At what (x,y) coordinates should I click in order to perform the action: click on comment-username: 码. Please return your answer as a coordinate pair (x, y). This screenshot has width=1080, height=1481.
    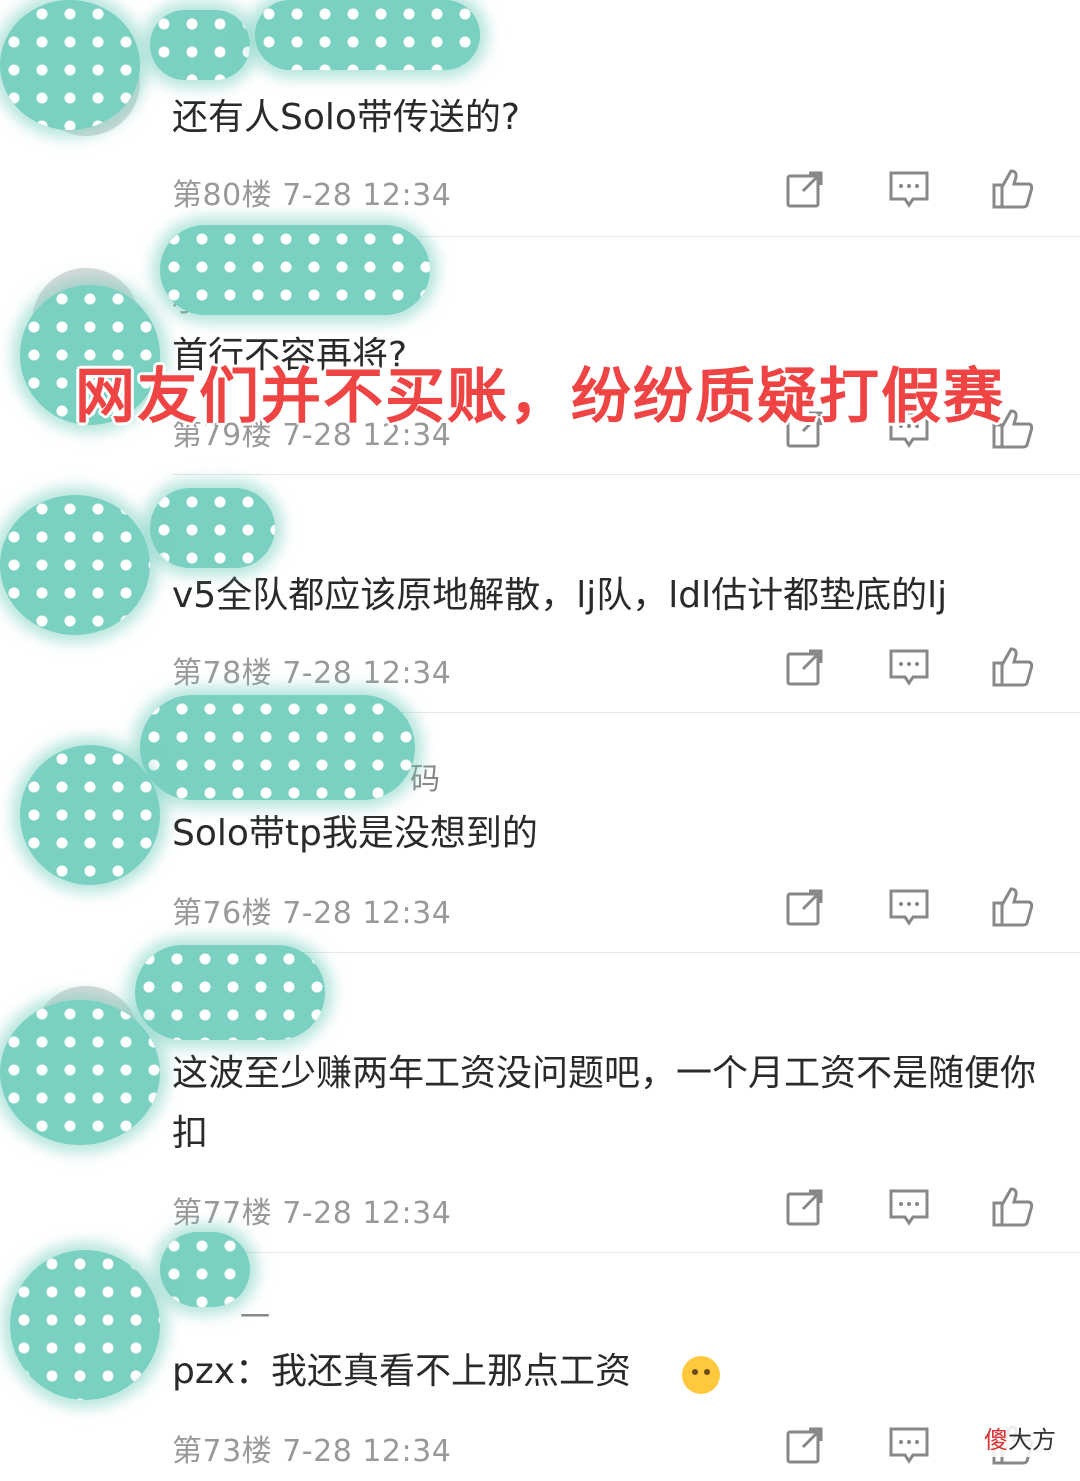
    Looking at the image, I should click on (425, 776).